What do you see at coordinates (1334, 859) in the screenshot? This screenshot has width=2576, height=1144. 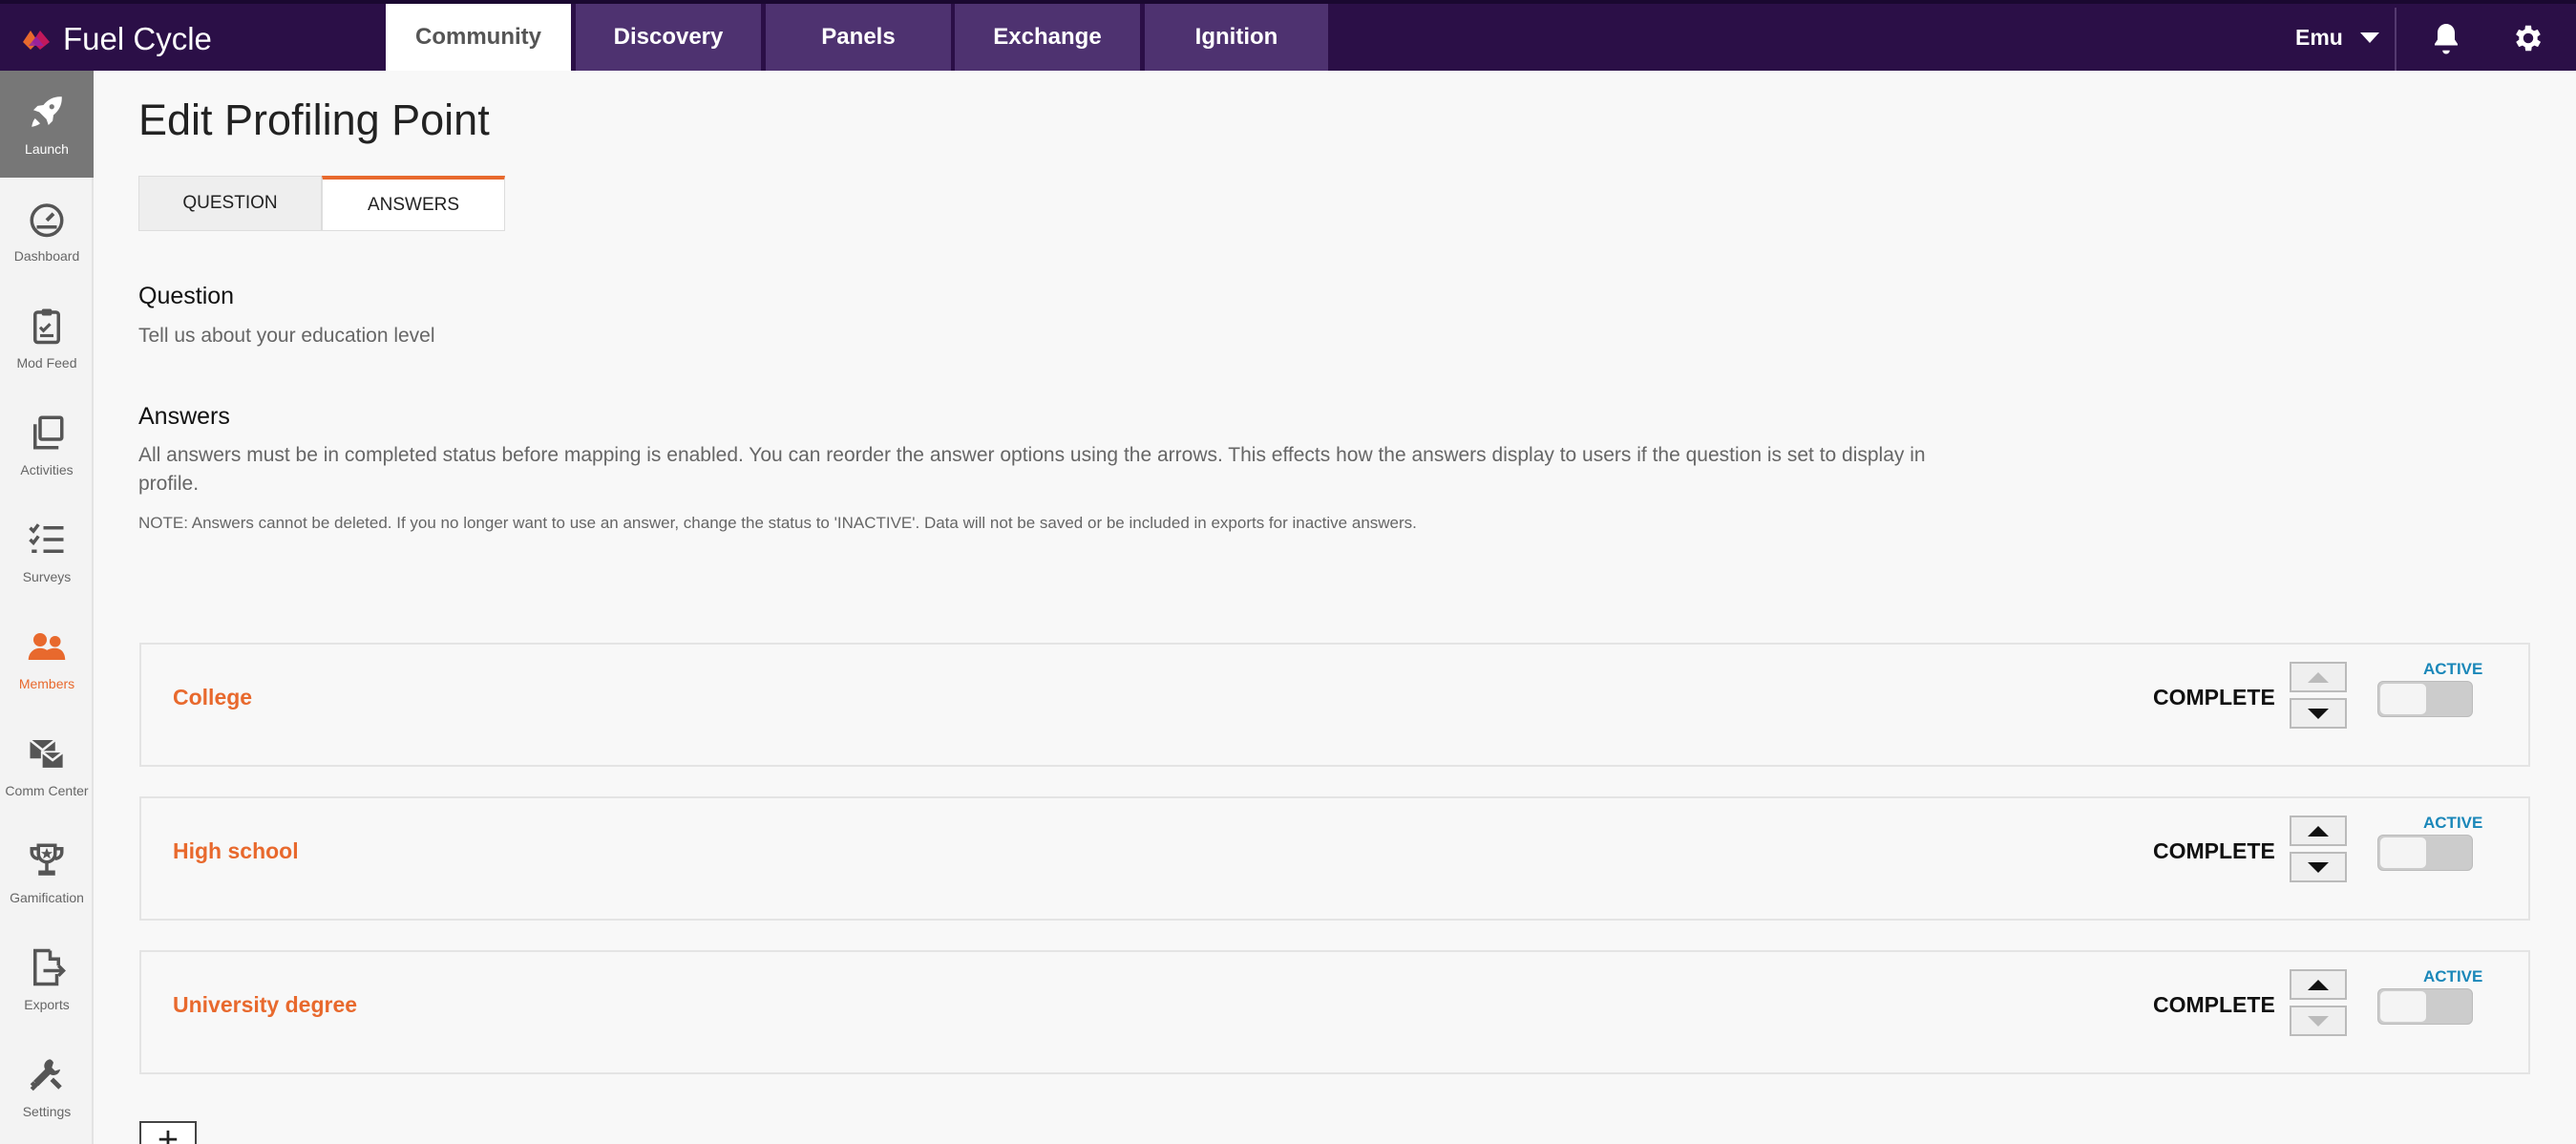 I see `answer-card: High school COMPLETE ACTIVE` at bounding box center [1334, 859].